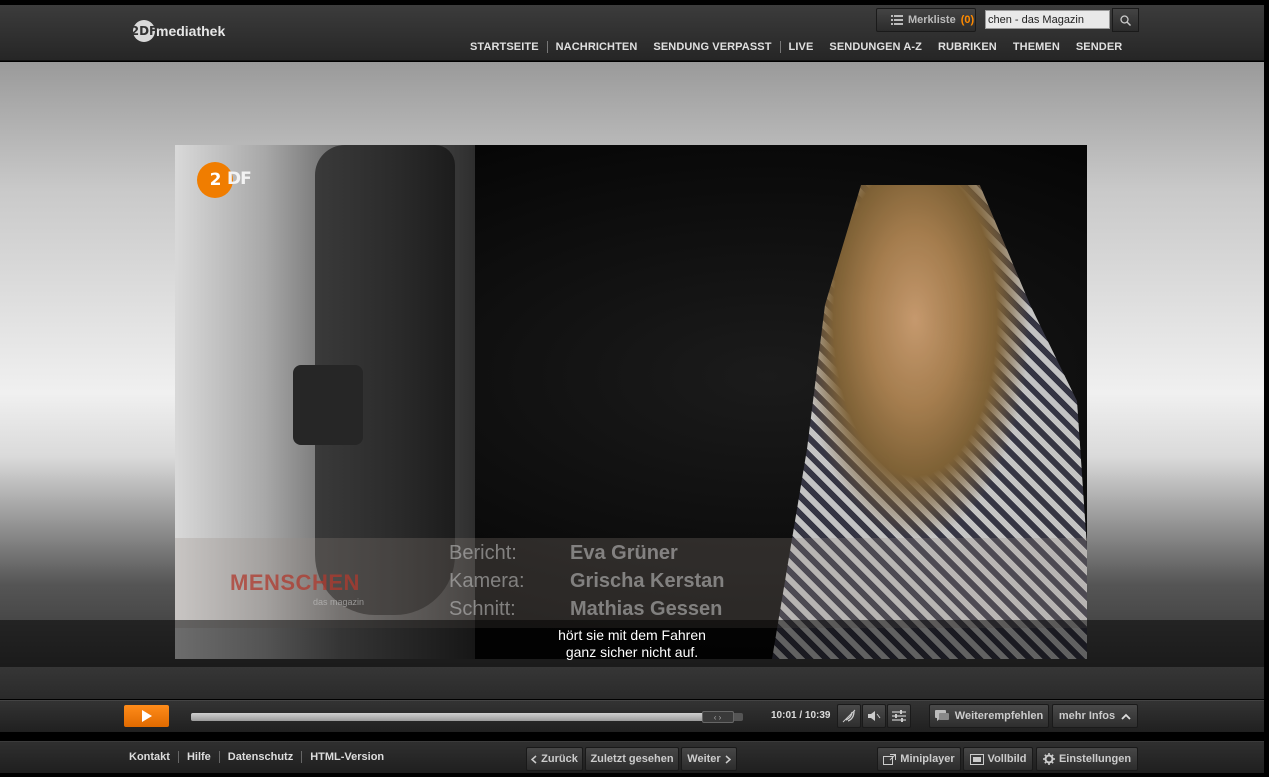 The image size is (1269, 777). Describe the element at coordinates (1047, 19) in the screenshot. I see `search-input` at that location.